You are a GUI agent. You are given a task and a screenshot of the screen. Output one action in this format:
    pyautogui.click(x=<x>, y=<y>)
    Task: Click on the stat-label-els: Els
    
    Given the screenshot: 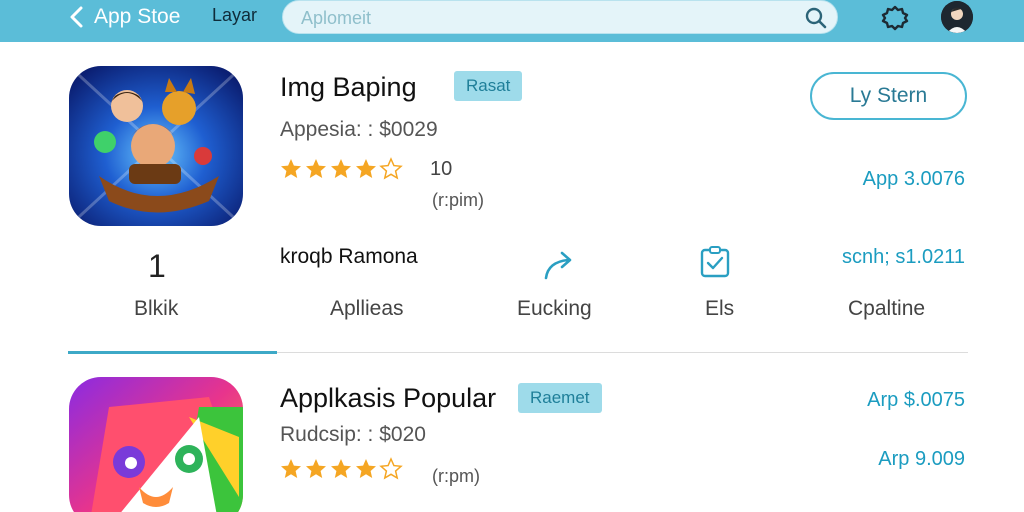 What is the action you would take?
    pyautogui.click(x=719, y=309)
    